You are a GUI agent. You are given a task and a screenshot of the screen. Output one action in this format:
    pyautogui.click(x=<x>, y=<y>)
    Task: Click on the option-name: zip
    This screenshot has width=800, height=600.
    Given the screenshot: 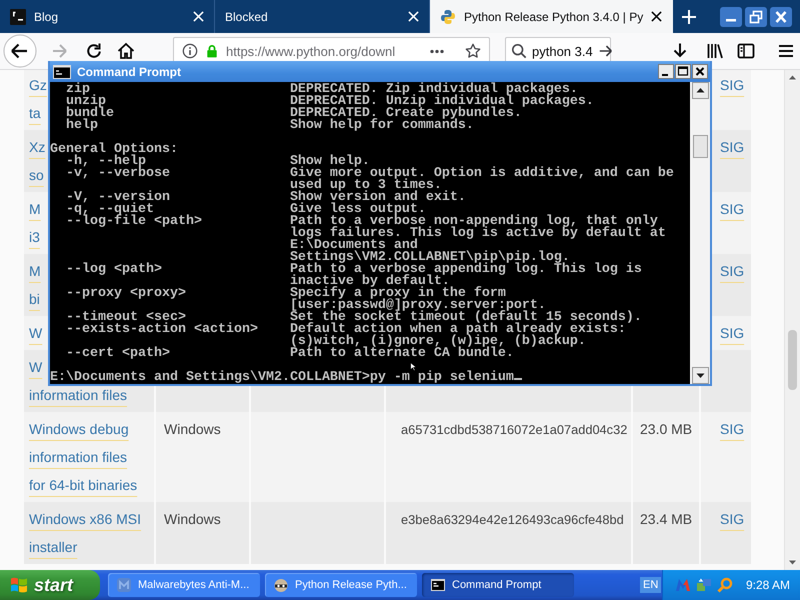 What is the action you would take?
    pyautogui.click(x=78, y=89)
    